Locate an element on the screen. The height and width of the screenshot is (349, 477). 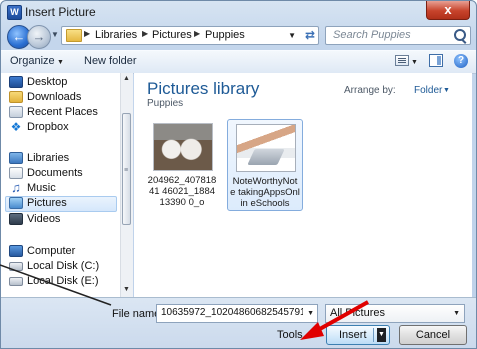
recent-places-icon is located at coordinates (16, 112).